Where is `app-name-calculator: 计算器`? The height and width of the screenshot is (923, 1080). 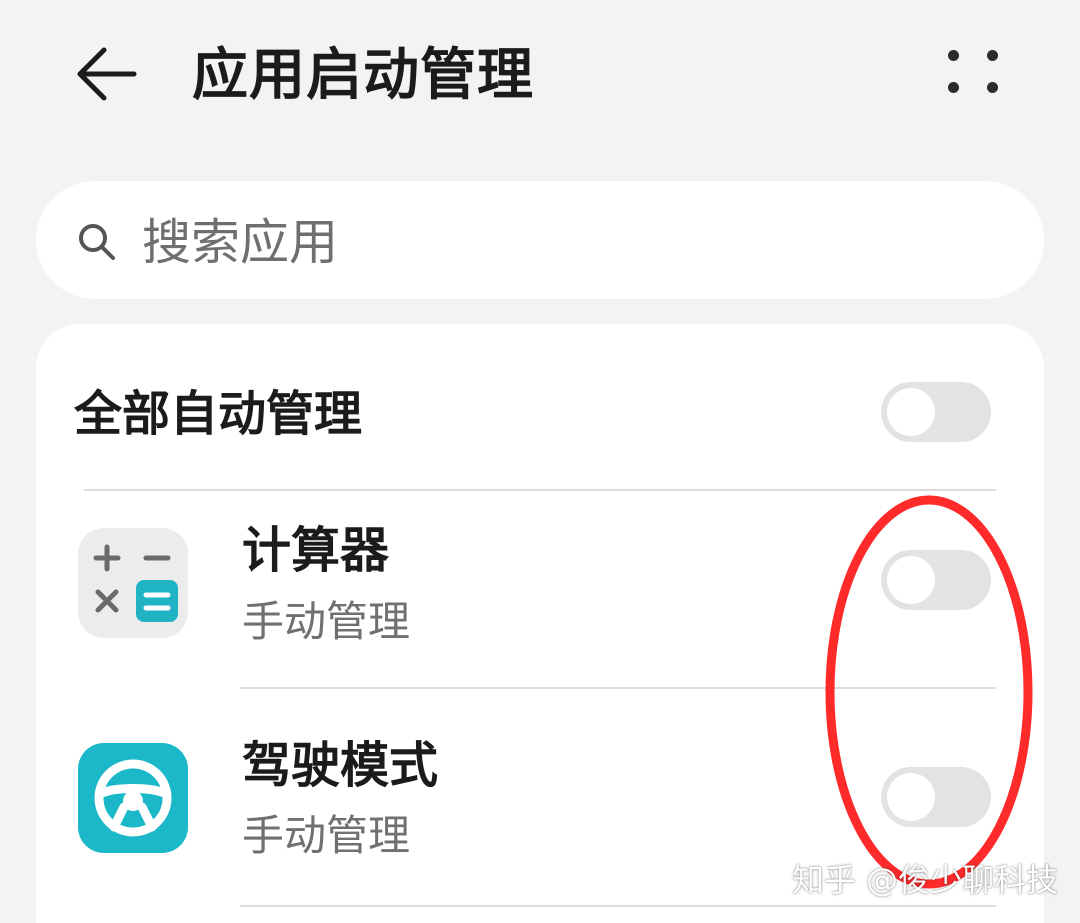
app-name-calculator: 计算器 is located at coordinates (316, 550).